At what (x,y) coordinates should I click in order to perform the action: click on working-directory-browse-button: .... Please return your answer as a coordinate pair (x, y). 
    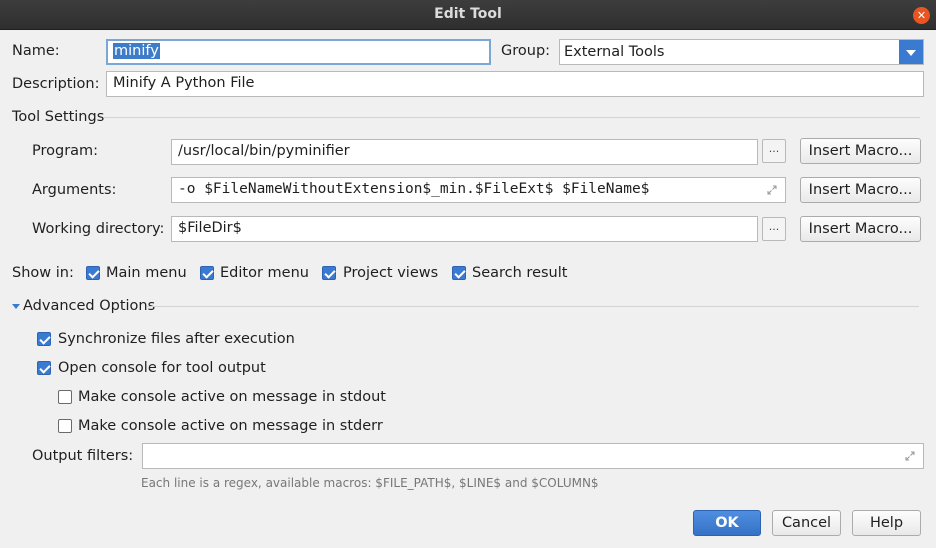
    Looking at the image, I should click on (774, 229).